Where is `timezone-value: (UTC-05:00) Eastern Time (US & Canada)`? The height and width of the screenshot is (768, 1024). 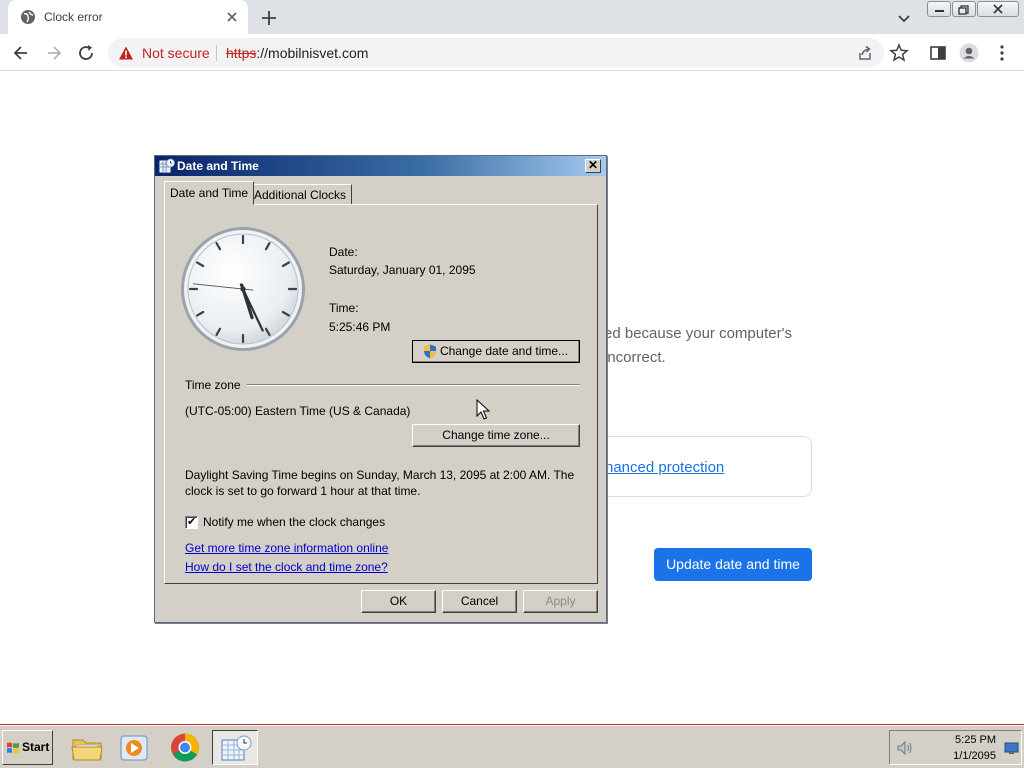
timezone-value: (UTC-05:00) Eastern Time (US & Canada) is located at coordinates (298, 411).